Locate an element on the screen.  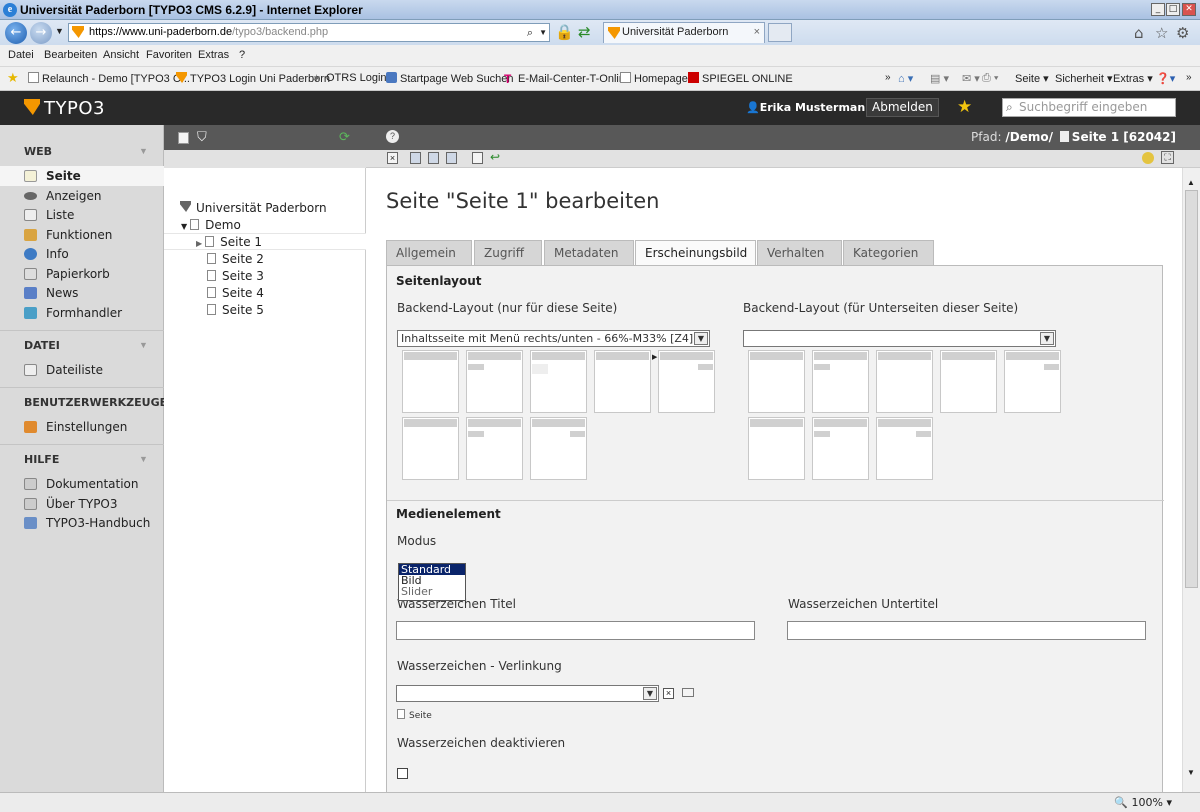
collapse-icon: ▼ is located at coordinates (184, 226).